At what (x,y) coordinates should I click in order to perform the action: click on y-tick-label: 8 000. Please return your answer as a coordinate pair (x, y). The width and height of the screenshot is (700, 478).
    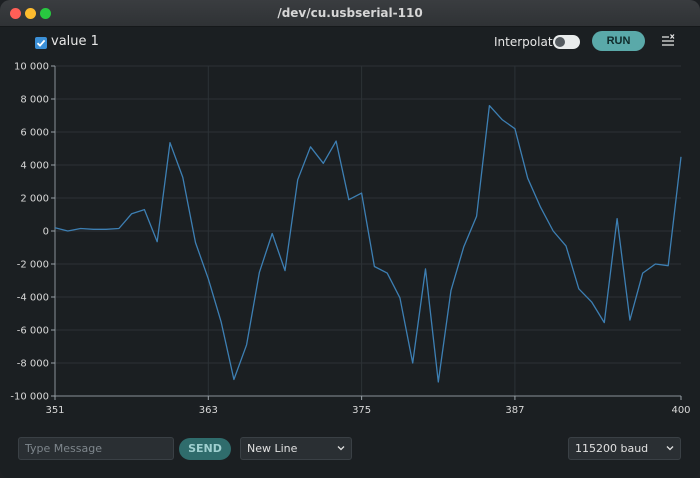
    Looking at the image, I should click on (34, 100).